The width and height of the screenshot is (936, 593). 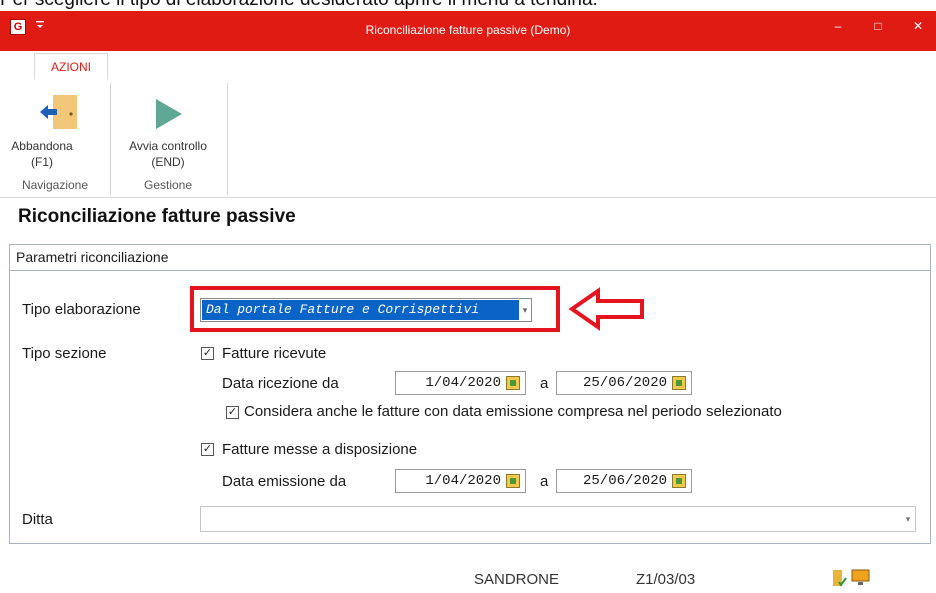 What do you see at coordinates (168, 146) in the screenshot?
I see `avvia-controllo-label: Avvia controllo` at bounding box center [168, 146].